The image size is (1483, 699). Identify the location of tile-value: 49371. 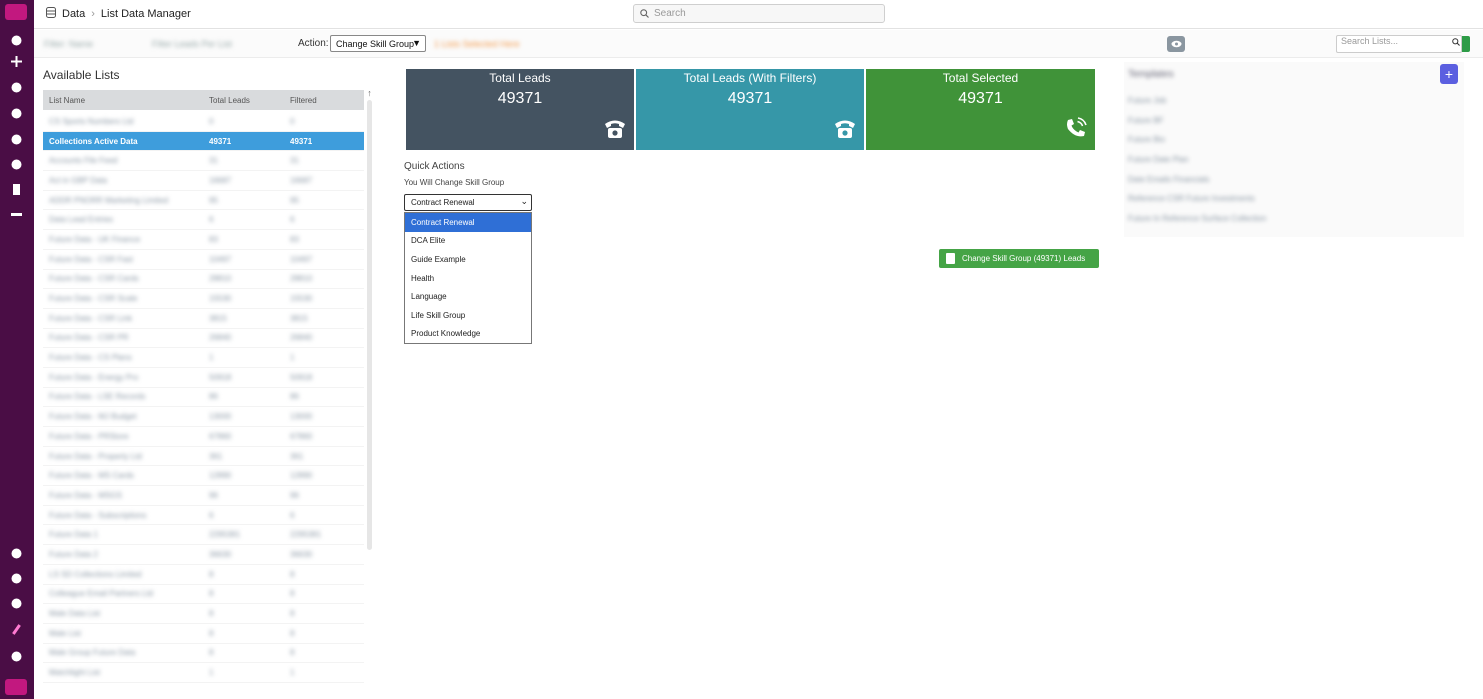
(750, 98).